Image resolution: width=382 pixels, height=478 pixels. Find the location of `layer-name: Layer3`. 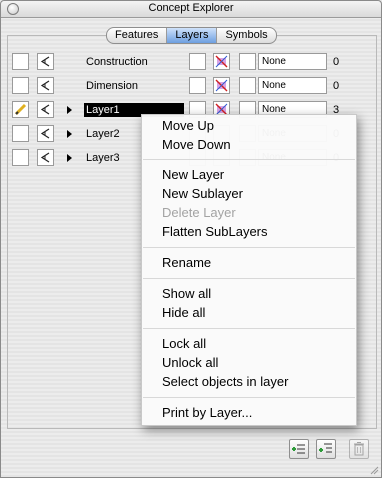

layer-name: Layer3 is located at coordinates (103, 158).